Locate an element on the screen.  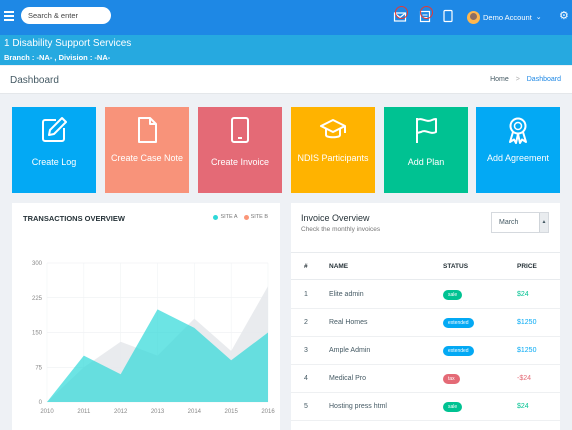
month-select: March ▲ is located at coordinates (520, 222).